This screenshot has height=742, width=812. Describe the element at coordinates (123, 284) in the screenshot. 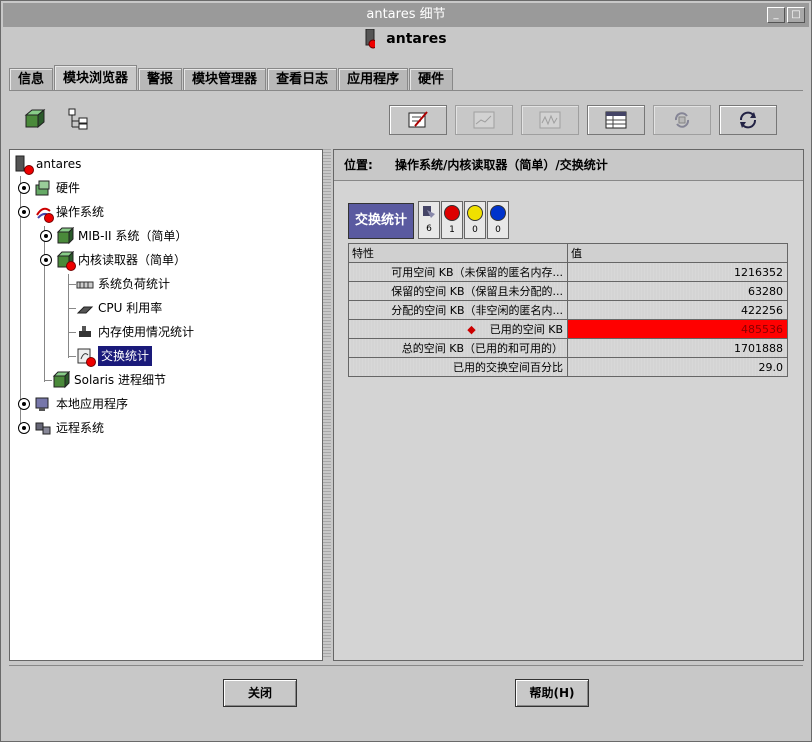

I see `tree-node-load: 系统负荷统计` at that location.